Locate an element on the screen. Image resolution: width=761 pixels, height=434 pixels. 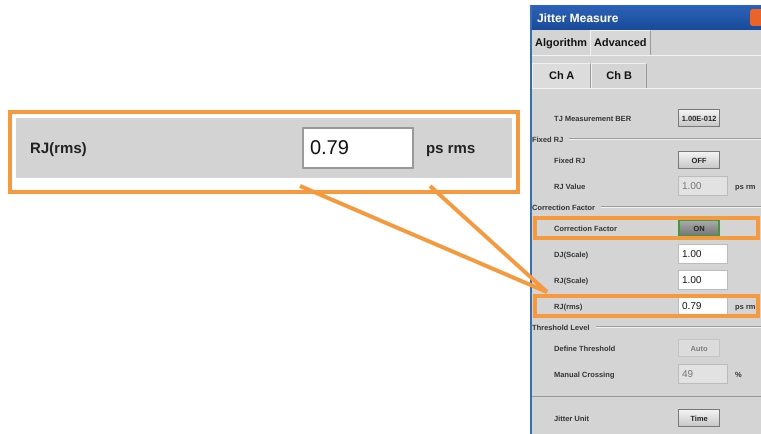
window-title: Jitter Measure is located at coordinates (577, 17).